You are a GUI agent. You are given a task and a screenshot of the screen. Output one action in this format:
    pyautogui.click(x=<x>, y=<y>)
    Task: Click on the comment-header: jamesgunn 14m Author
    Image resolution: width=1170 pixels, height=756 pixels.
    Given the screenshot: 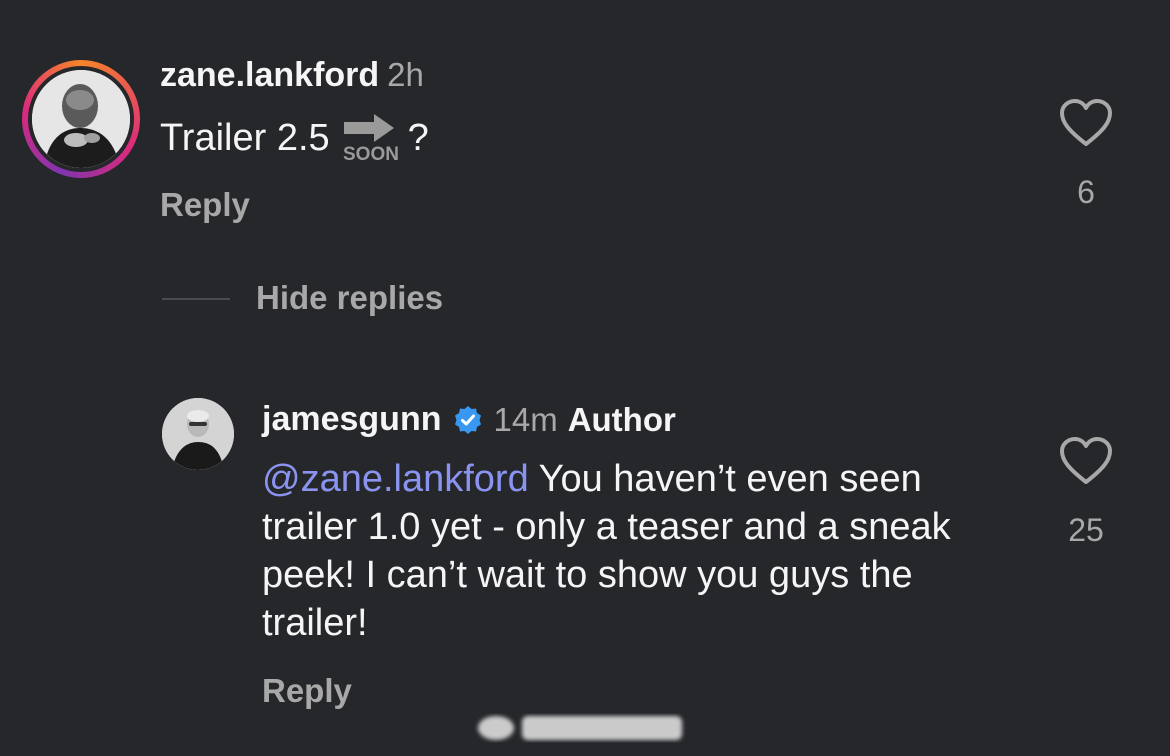 What is the action you would take?
    pyautogui.click(x=469, y=419)
    